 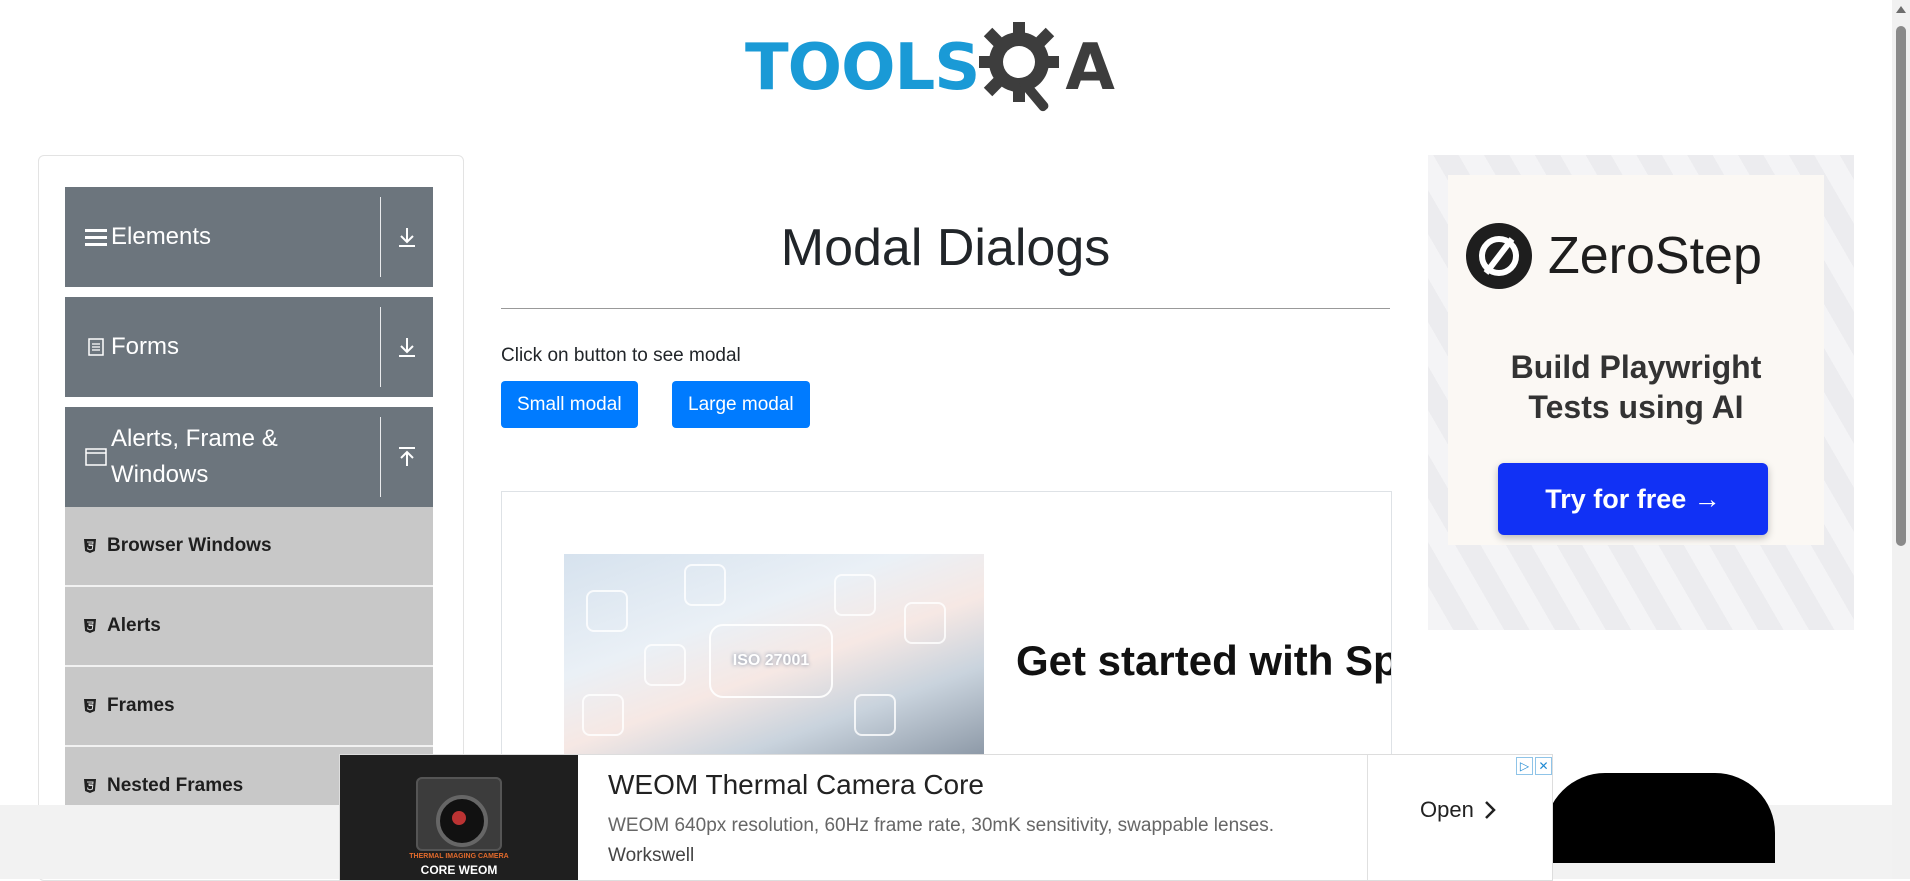 I want to click on camera-icon, so click(x=459, y=814).